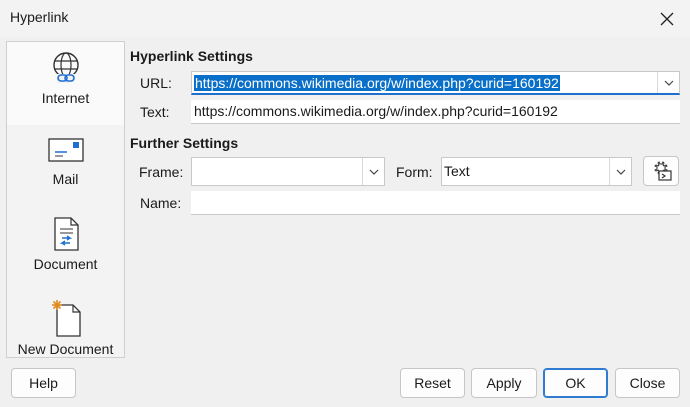  I want to click on sidebar-item-label: Document, so click(65, 264).